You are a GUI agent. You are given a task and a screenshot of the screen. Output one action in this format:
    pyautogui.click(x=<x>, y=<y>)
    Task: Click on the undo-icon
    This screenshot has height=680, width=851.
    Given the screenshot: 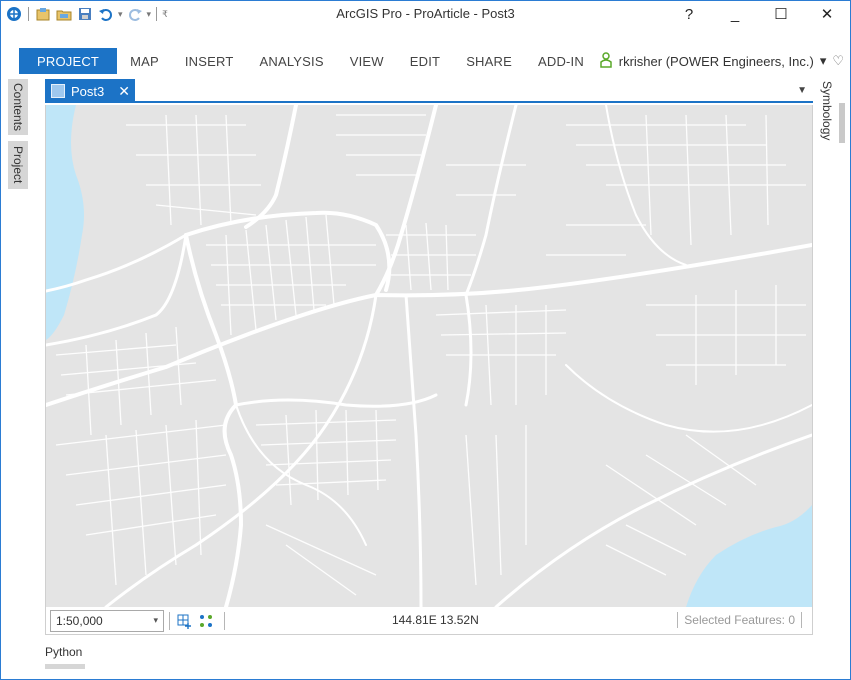 What is the action you would take?
    pyautogui.click(x=106, y=14)
    